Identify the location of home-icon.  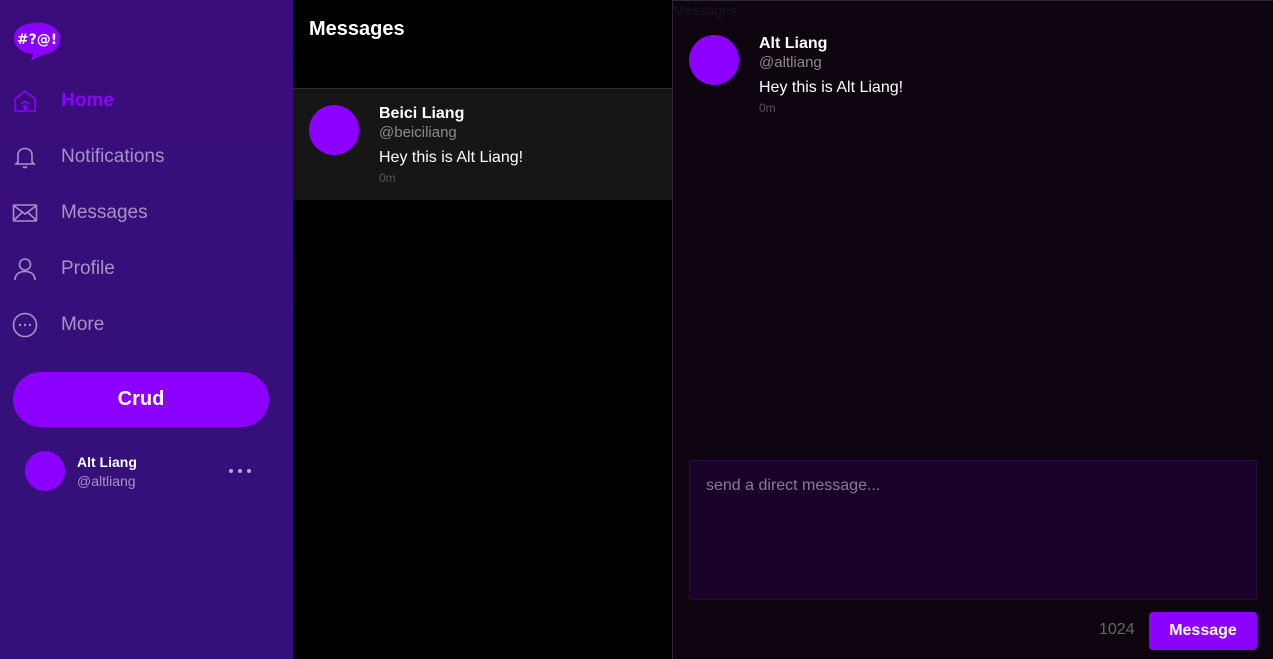
(25, 101).